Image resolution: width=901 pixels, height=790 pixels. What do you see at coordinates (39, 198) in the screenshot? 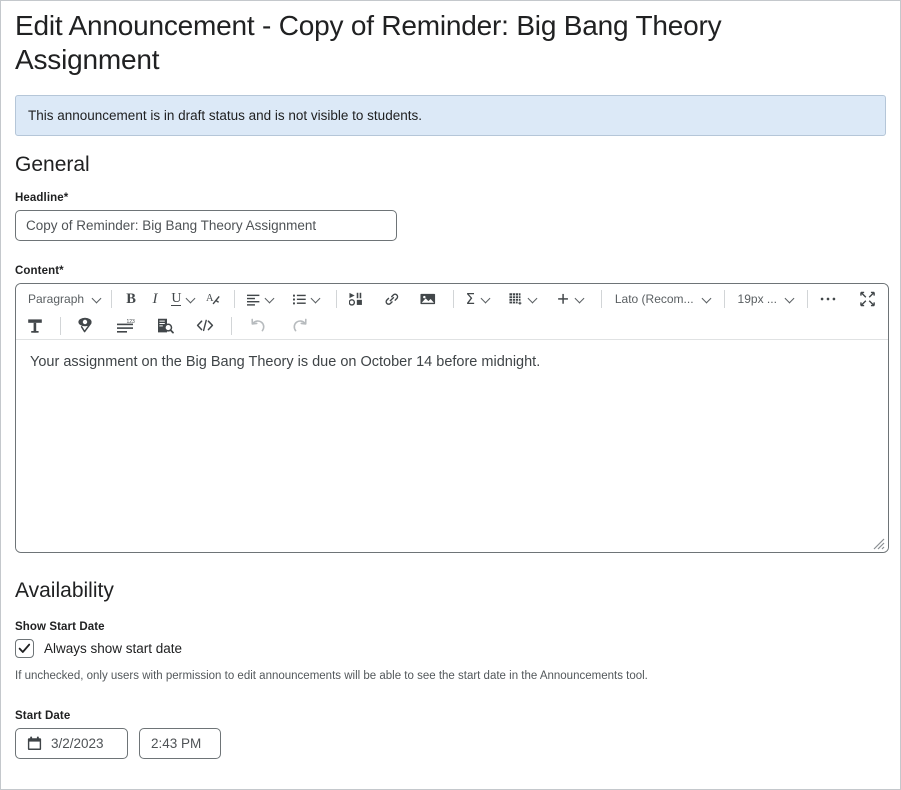
I see `headline-label-text: Headline` at bounding box center [39, 198].